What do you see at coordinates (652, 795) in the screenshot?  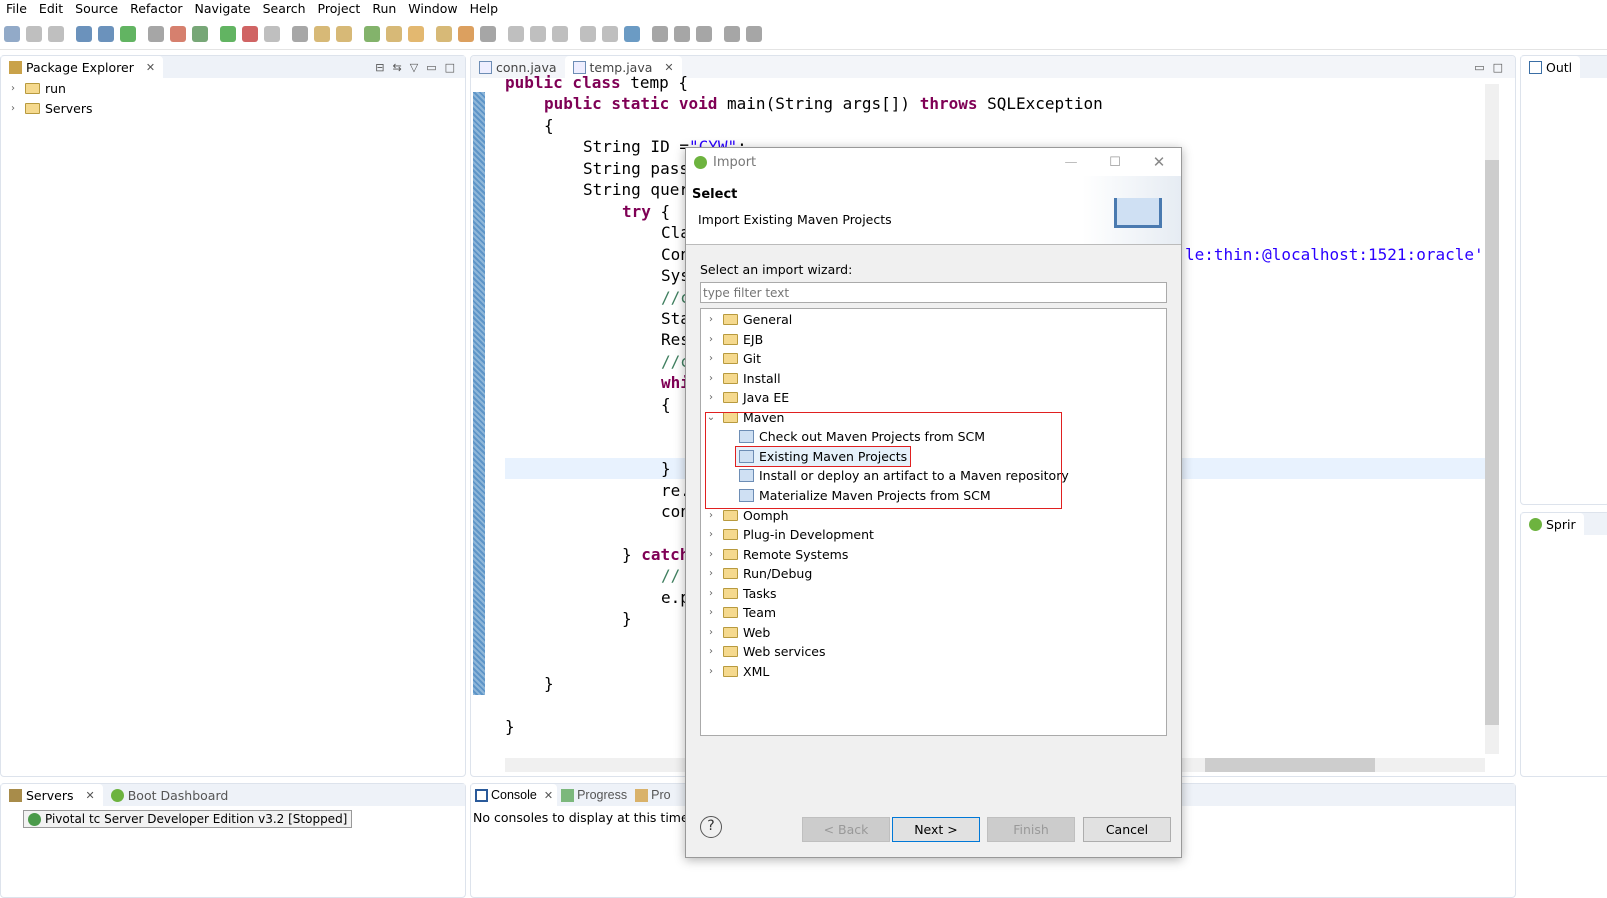 I see `tab-problems: Pro` at bounding box center [652, 795].